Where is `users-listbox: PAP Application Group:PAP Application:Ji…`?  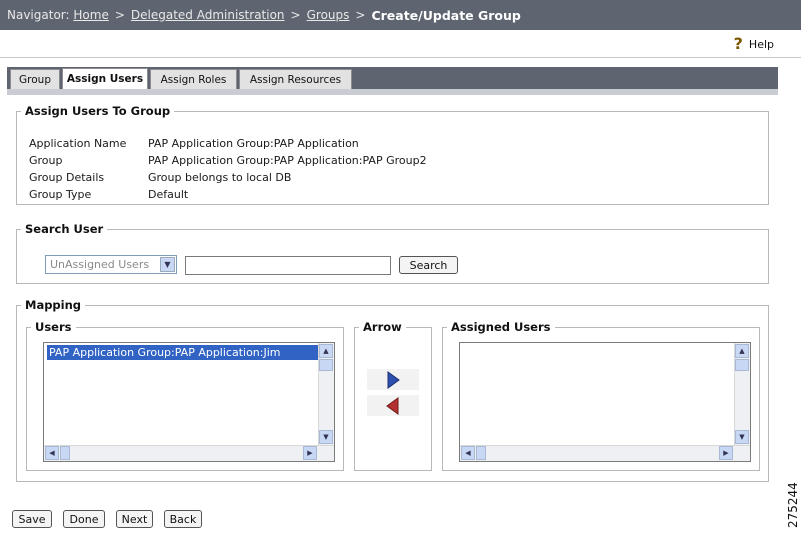 users-listbox: PAP Application Group:PAP Application:Ji… is located at coordinates (189, 402).